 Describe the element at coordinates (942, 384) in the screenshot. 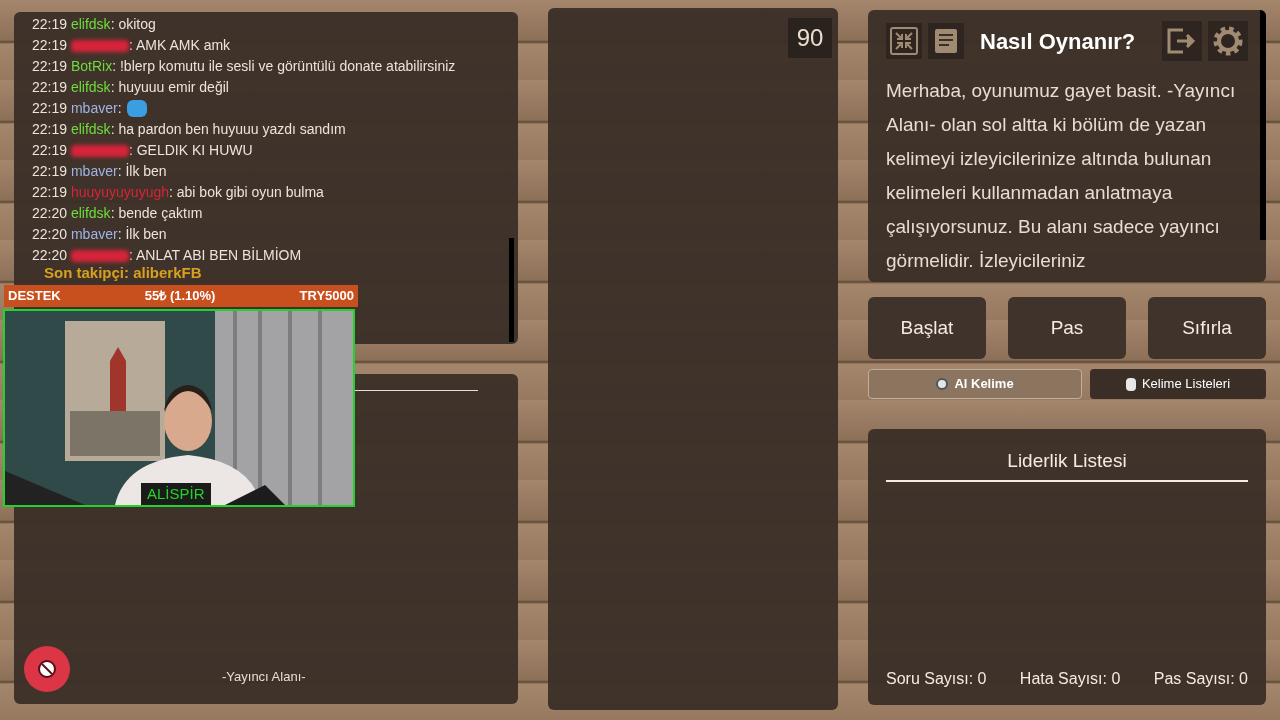

I see `robot-icon` at that location.